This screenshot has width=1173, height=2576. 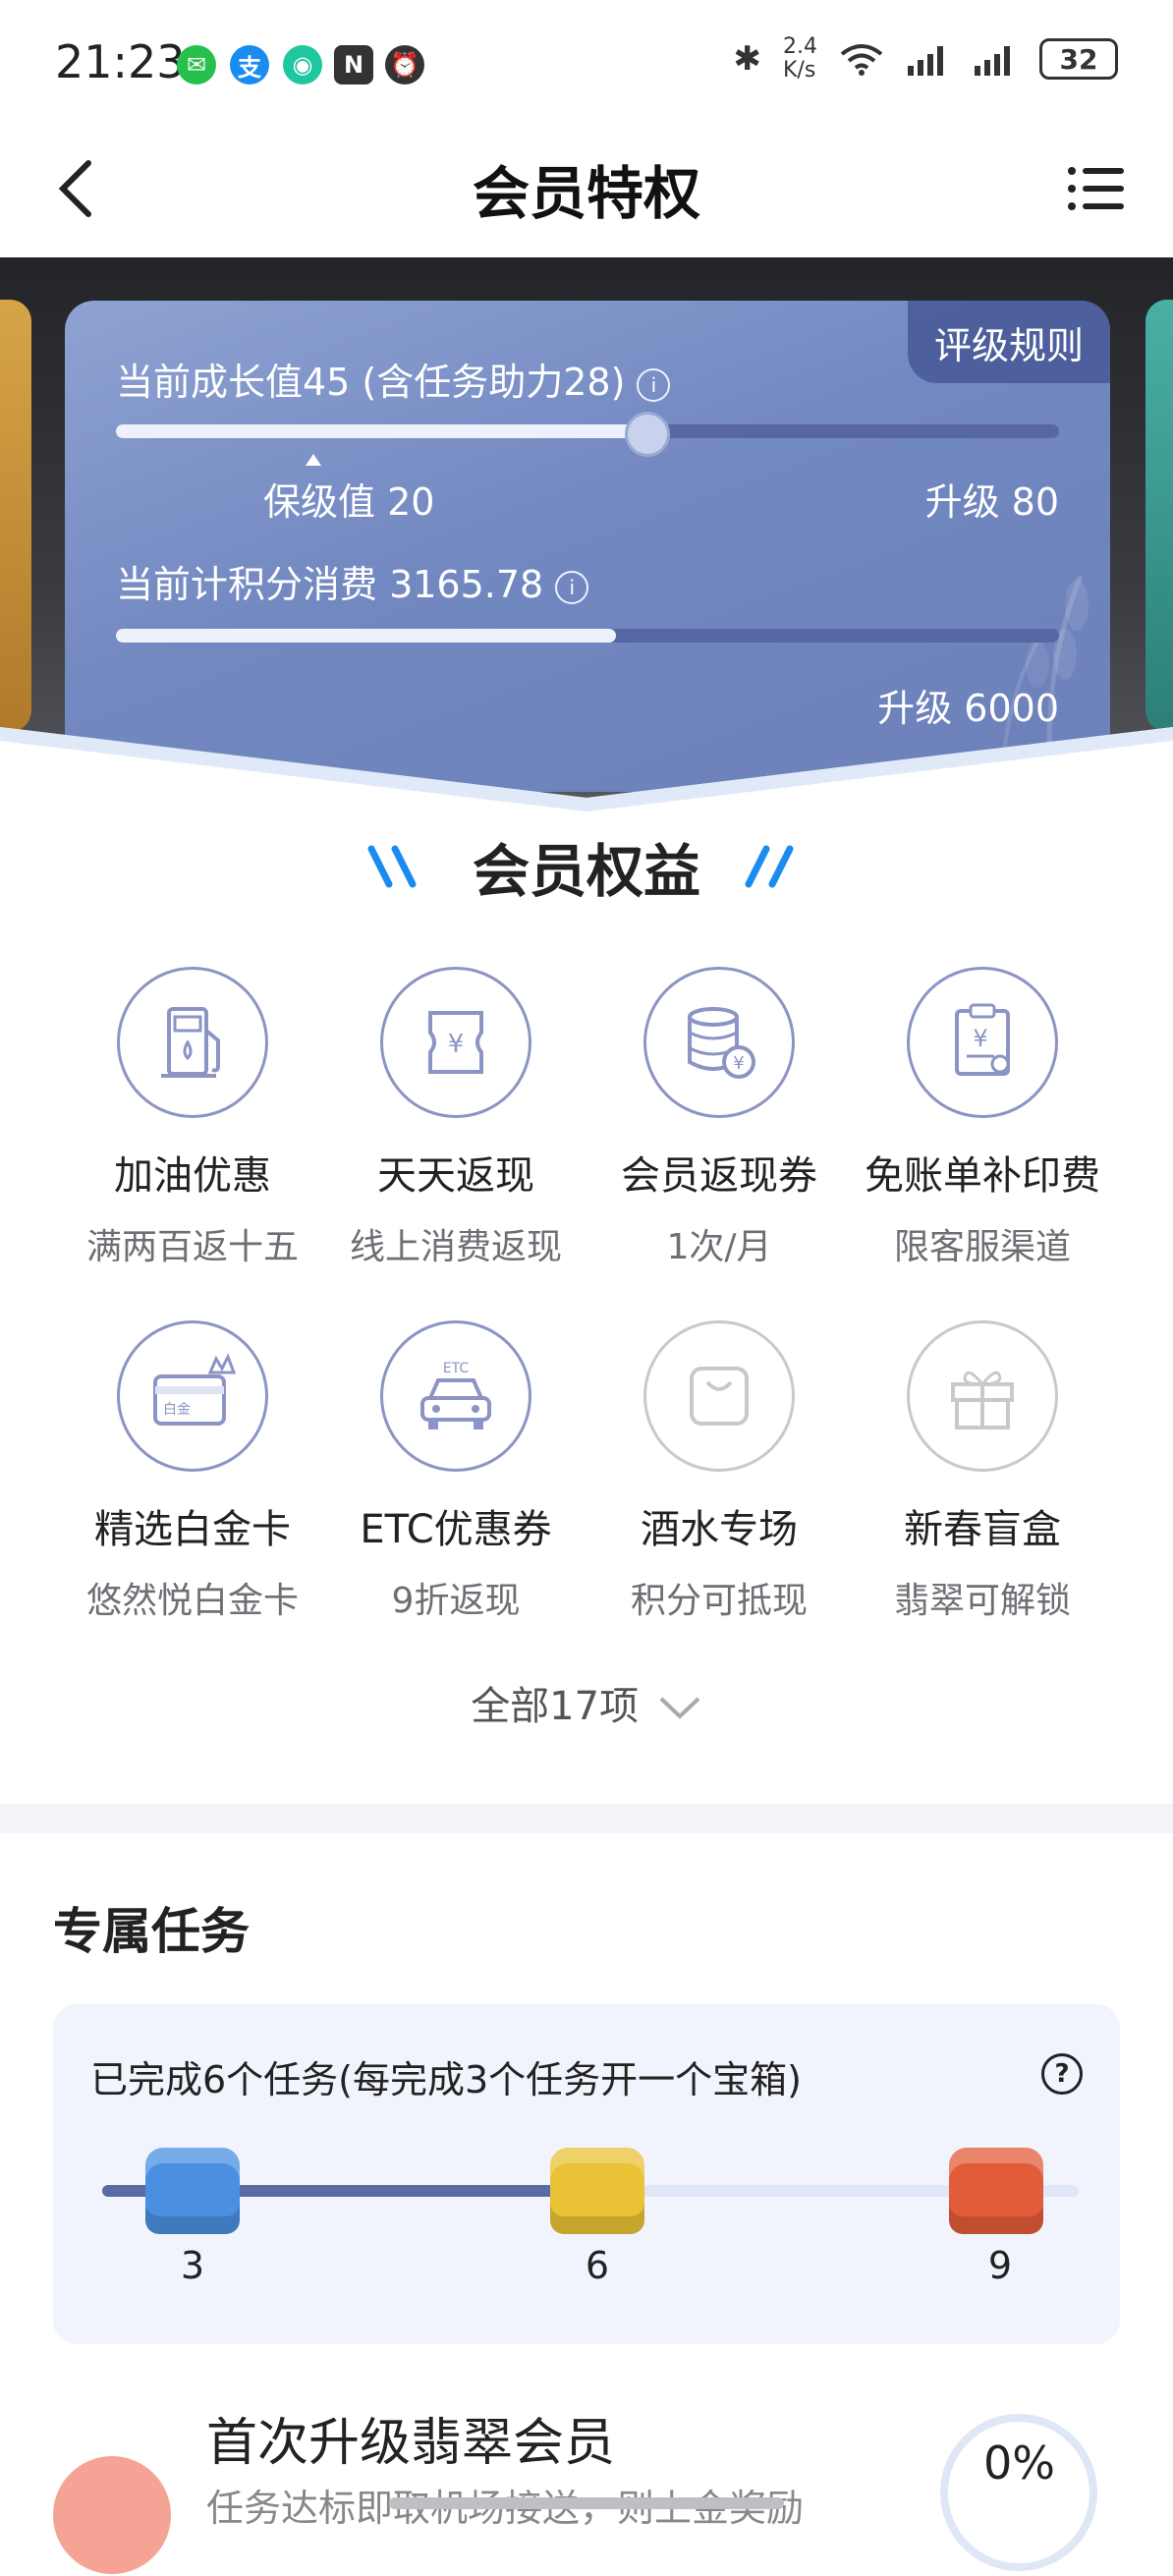 What do you see at coordinates (411, 2443) in the screenshot?
I see `mission-title: 首次升级翡翠会员` at bounding box center [411, 2443].